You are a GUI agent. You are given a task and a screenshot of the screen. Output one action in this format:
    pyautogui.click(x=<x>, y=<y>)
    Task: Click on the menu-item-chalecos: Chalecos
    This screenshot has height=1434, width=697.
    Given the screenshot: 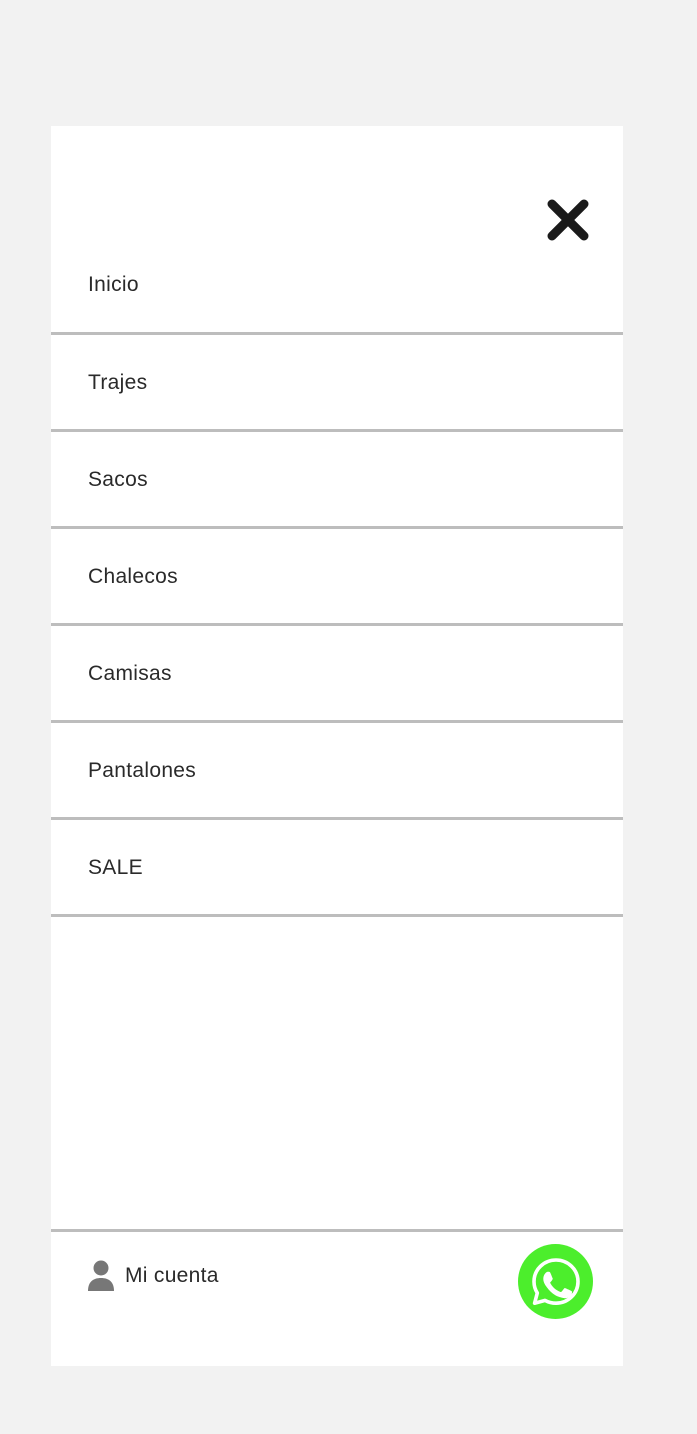 What is the action you would take?
    pyautogui.click(x=337, y=577)
    